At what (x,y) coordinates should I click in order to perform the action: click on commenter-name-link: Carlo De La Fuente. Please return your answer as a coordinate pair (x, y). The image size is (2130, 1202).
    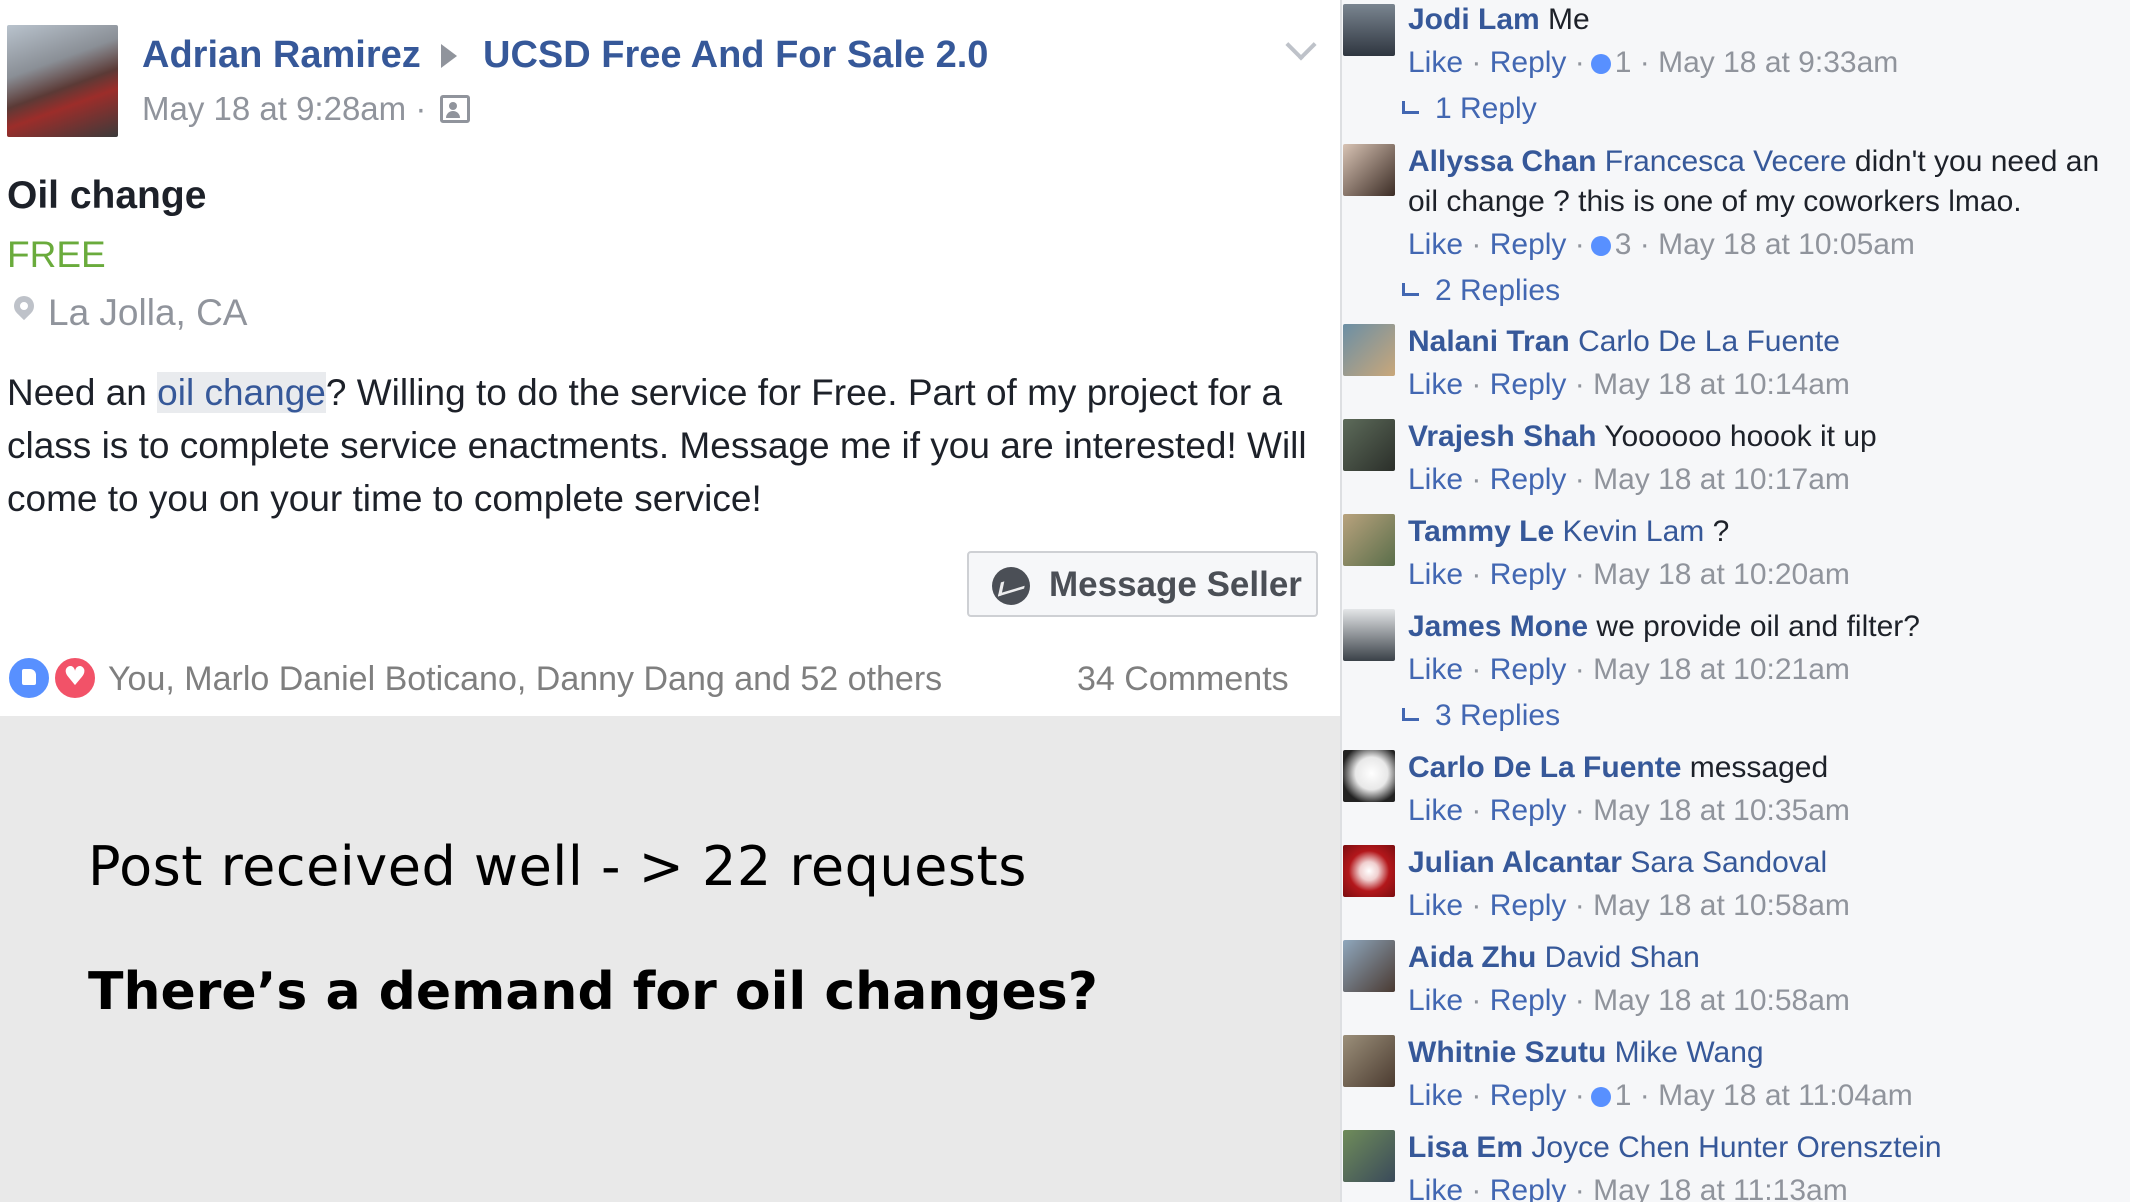
    Looking at the image, I should click on (1544, 767).